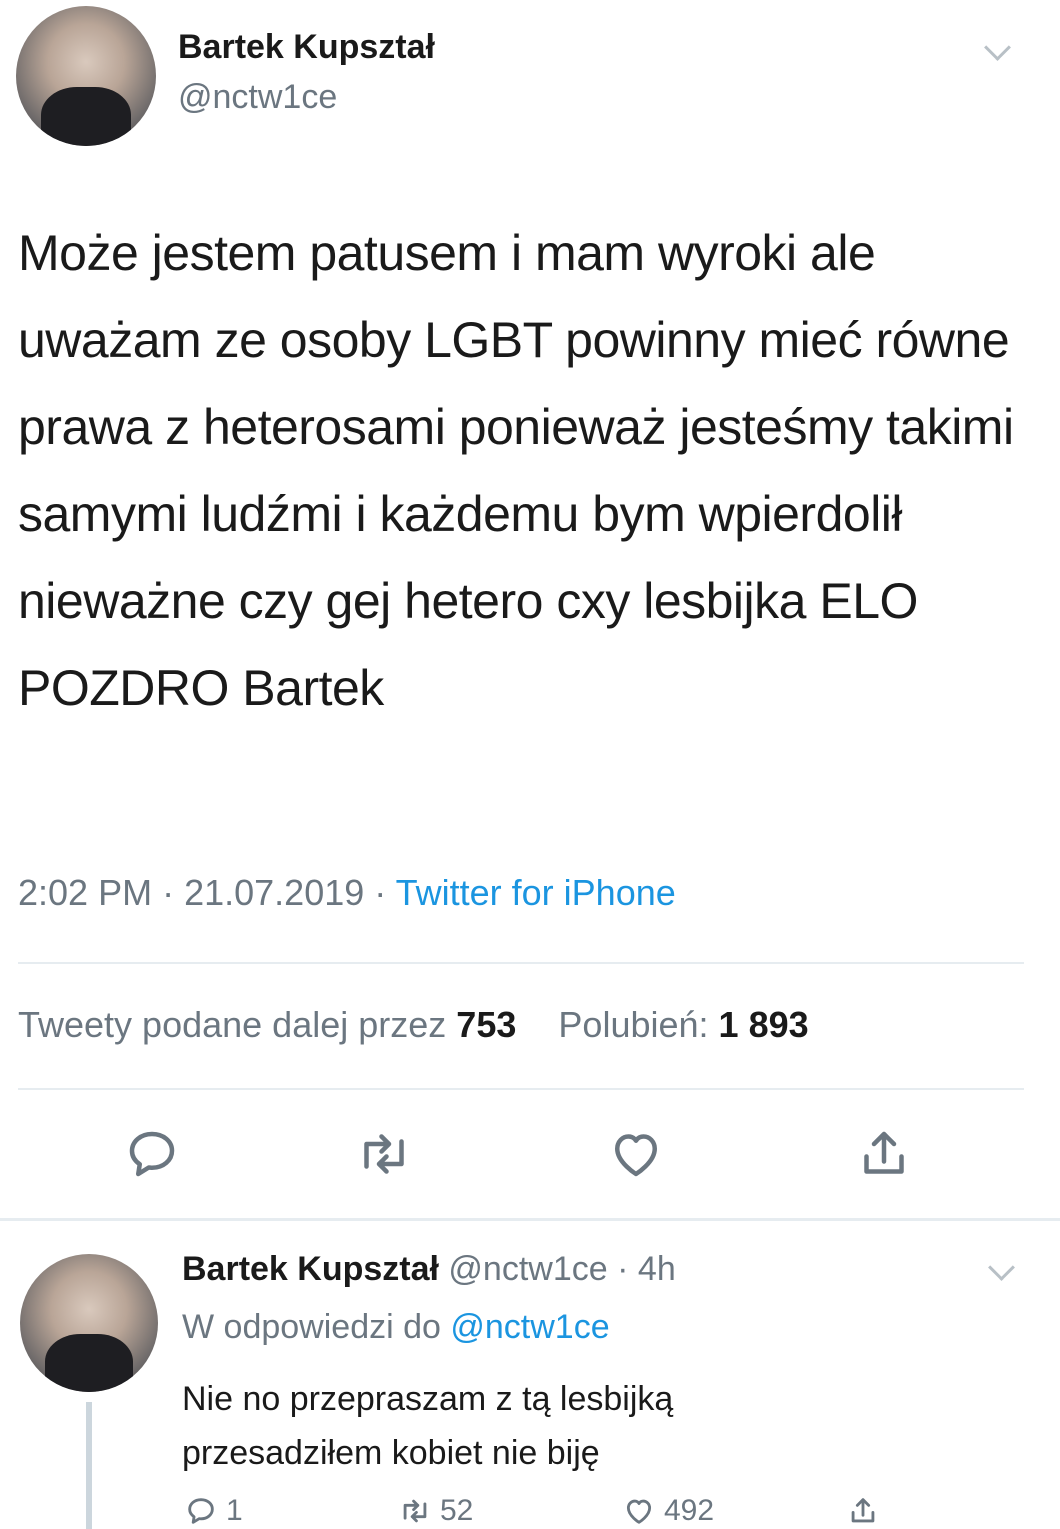 The height and width of the screenshot is (1529, 1060). What do you see at coordinates (89, 1323) in the screenshot?
I see `reply-author-avatar` at bounding box center [89, 1323].